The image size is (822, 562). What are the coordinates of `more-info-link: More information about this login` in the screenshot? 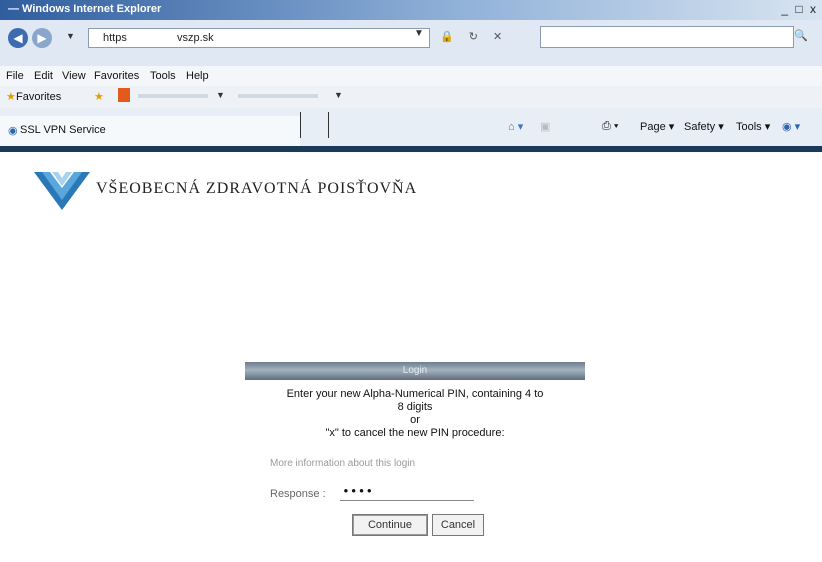 It's located at (342, 463).